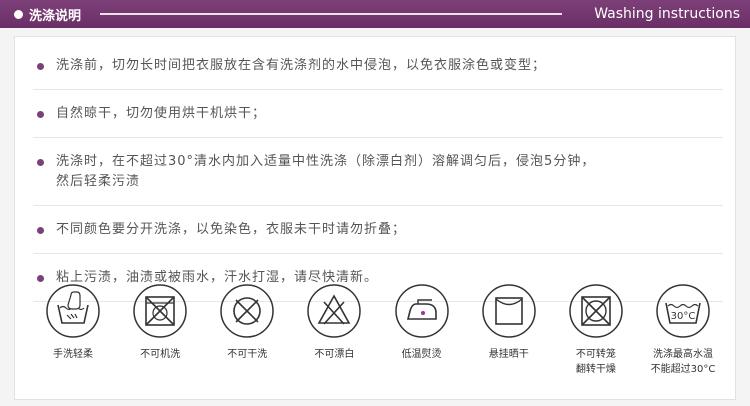 Image resolution: width=750 pixels, height=406 pixels. Describe the element at coordinates (334, 311) in the screenshot. I see `no-bleach-icon` at that location.